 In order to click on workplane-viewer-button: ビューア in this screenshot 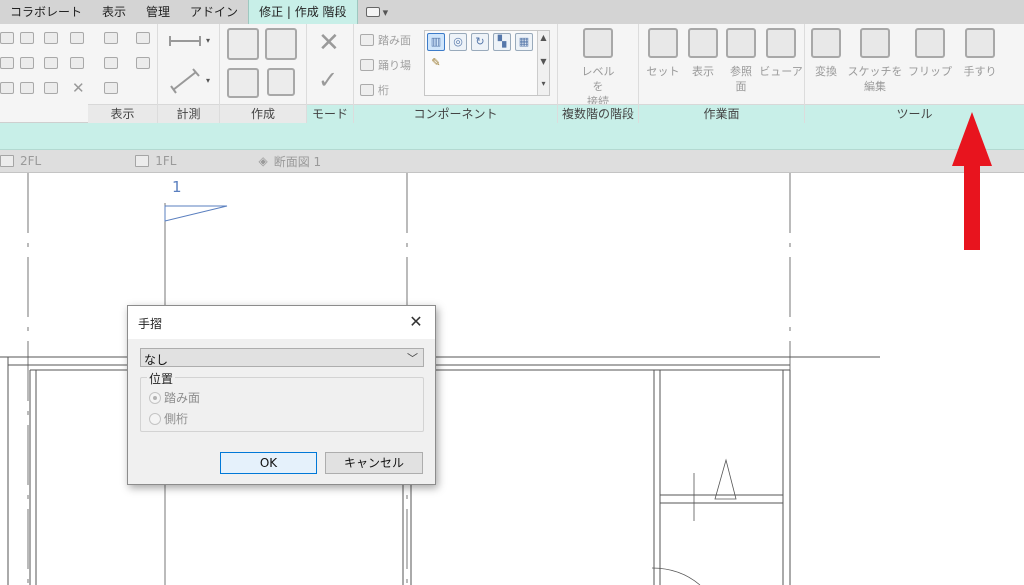, I will do `click(781, 53)`.